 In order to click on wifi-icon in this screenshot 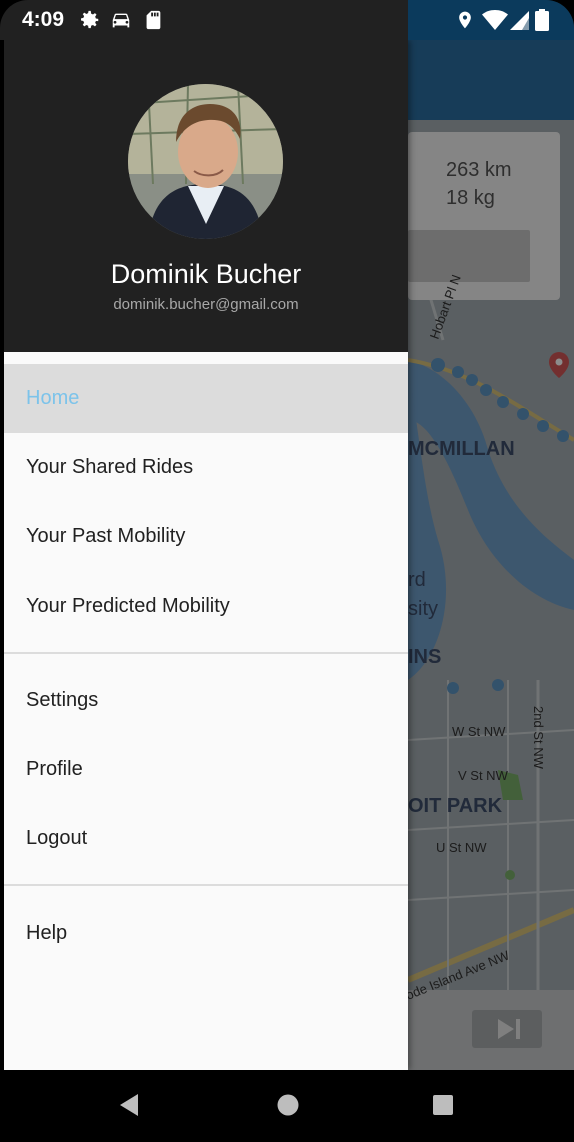, I will do `click(495, 20)`.